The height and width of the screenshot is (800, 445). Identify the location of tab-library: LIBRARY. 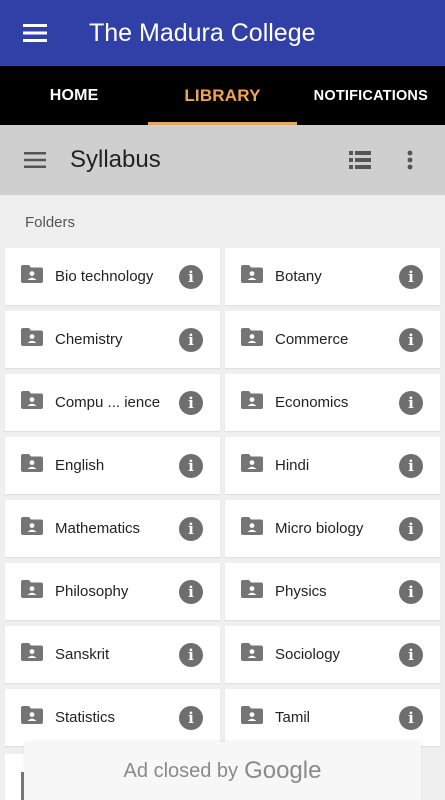
(222, 95).